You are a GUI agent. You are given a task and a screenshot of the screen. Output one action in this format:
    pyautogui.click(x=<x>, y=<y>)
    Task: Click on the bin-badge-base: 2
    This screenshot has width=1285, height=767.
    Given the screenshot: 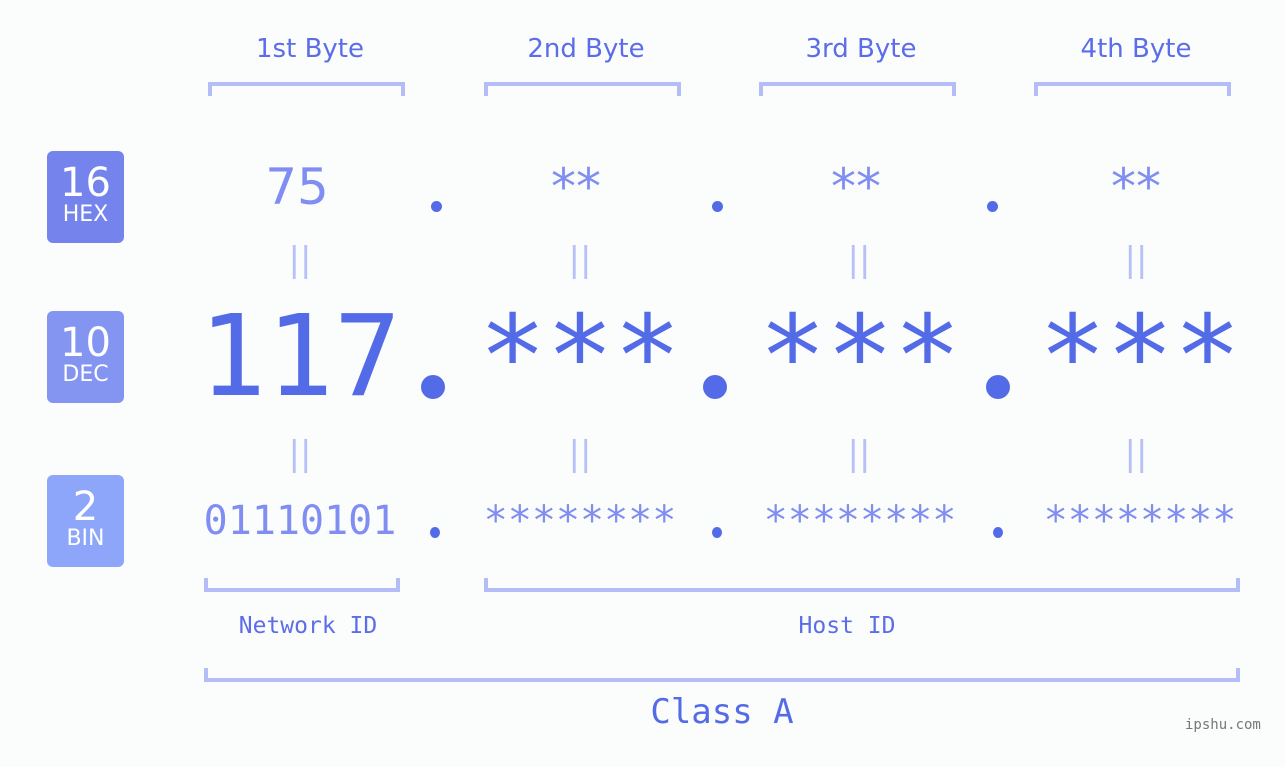 What is the action you would take?
    pyautogui.click(x=85, y=507)
    